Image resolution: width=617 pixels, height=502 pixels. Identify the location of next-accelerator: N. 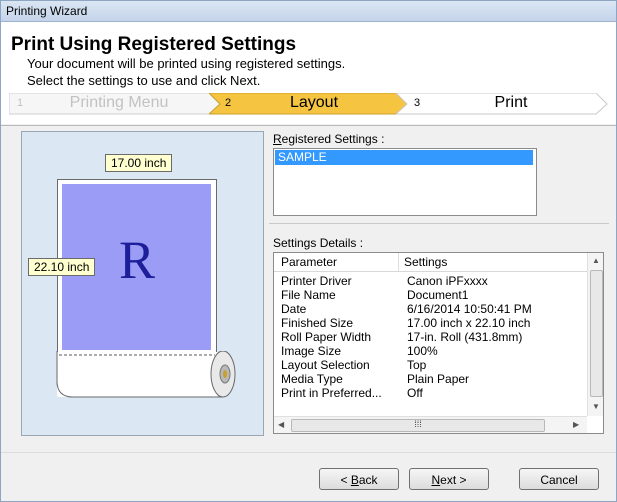
(436, 480).